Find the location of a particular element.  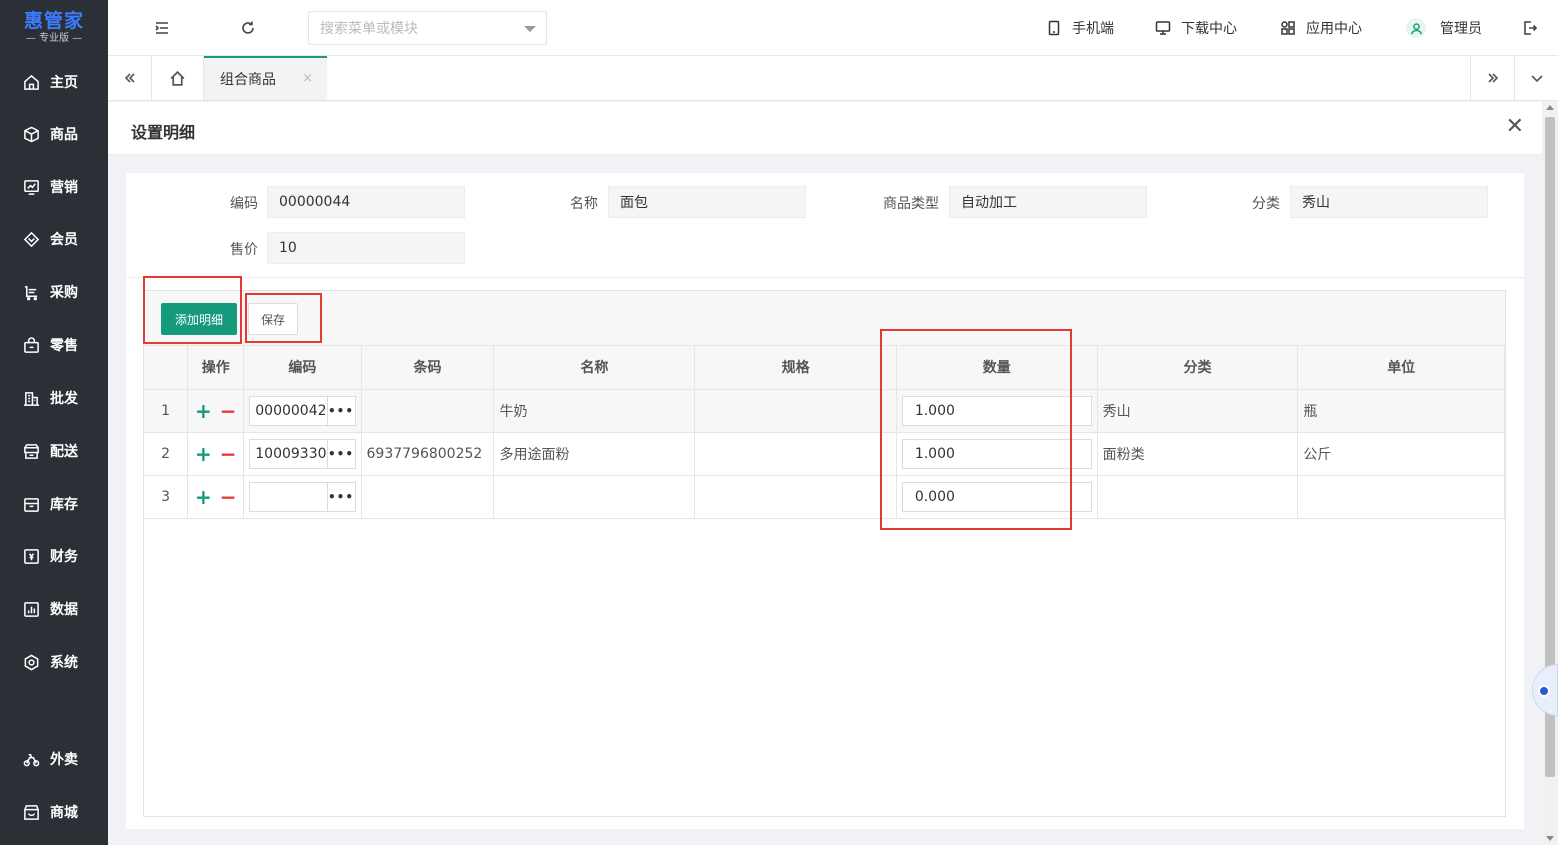

logo-title: 惠管家 is located at coordinates (53, 21).